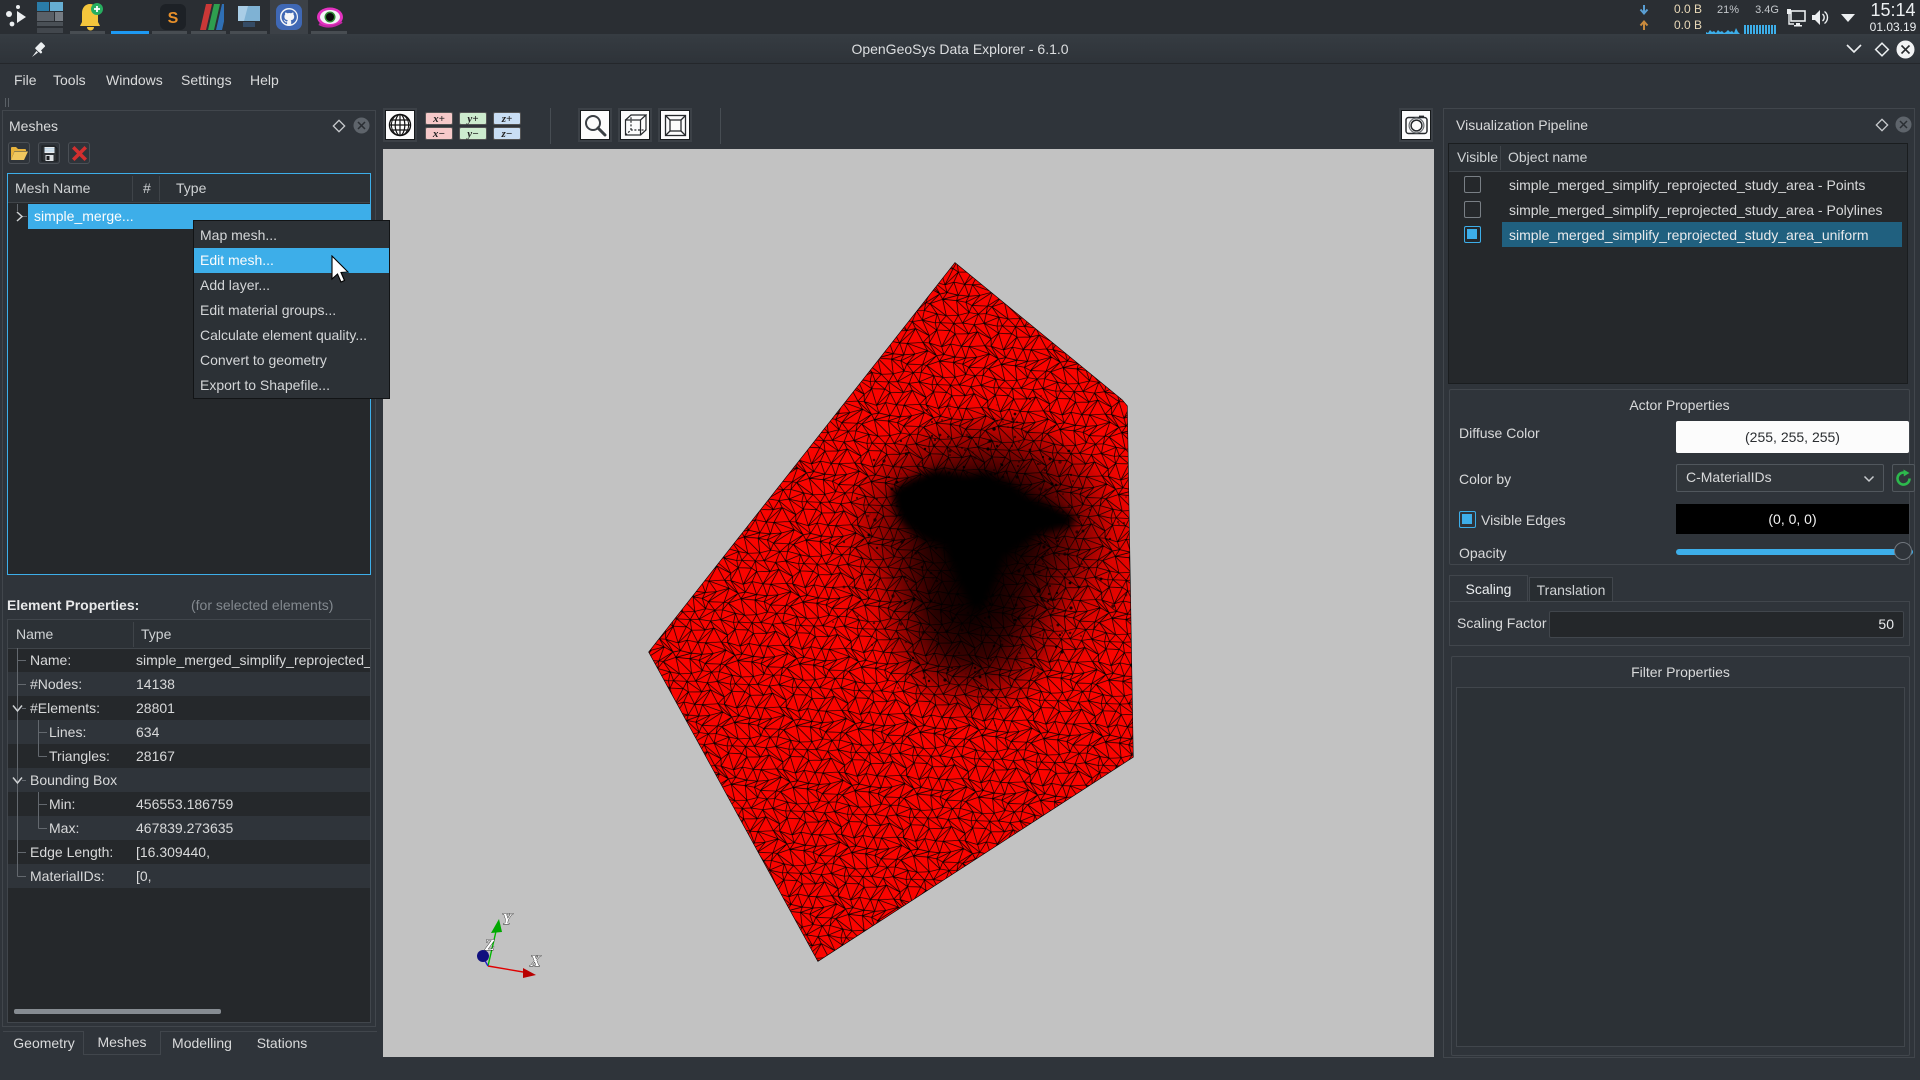 The width and height of the screenshot is (1920, 1080). Describe the element at coordinates (535, 961) in the screenshot. I see `svg-text: X` at that location.